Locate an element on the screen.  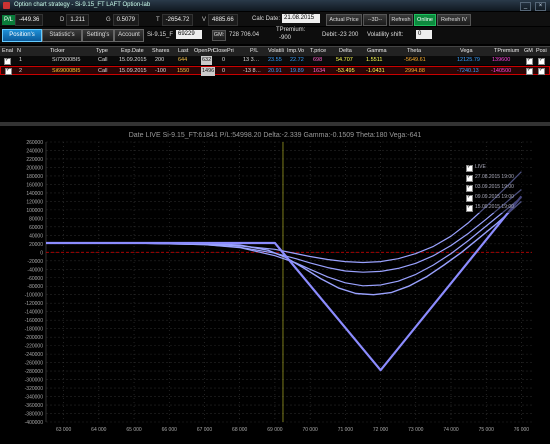
nav-3d-button: --3D-- is located at coordinates (375, 20).